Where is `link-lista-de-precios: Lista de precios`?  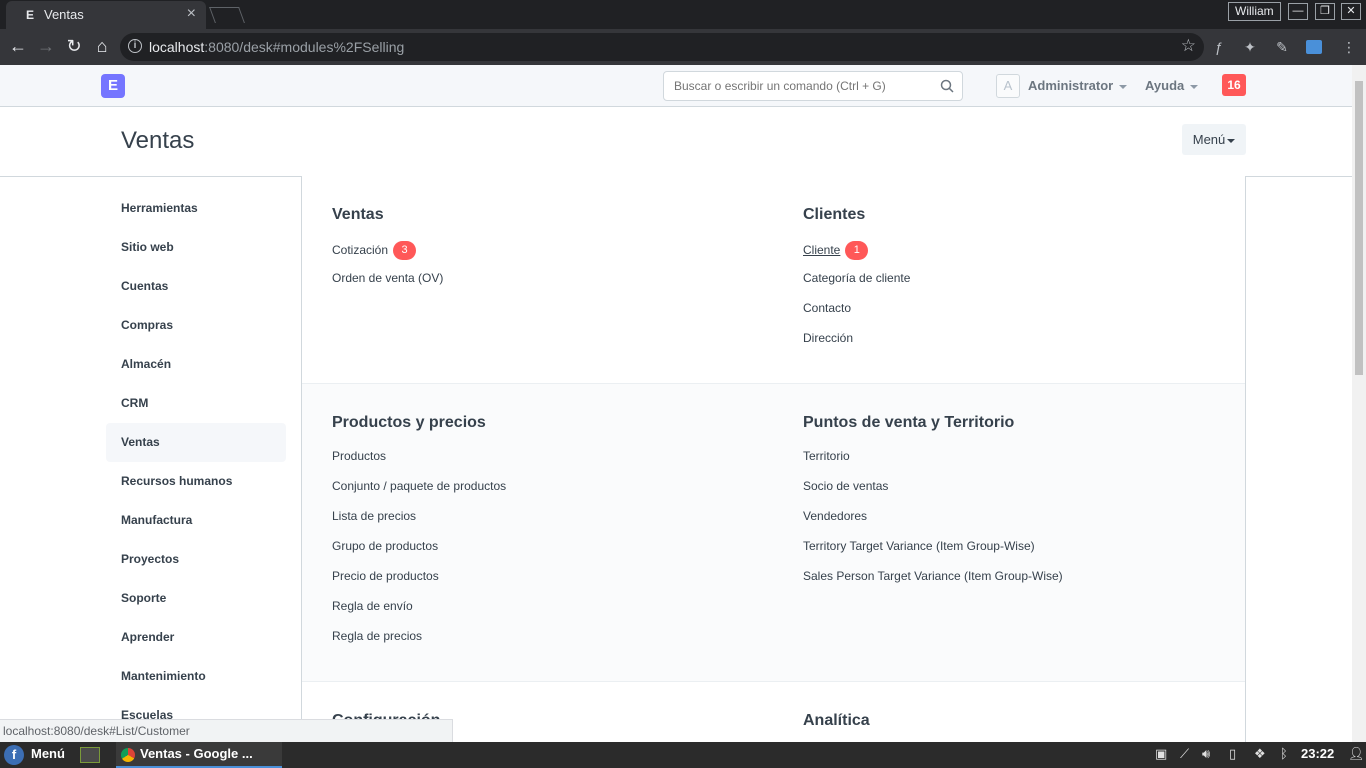
link-lista-de-precios: Lista de precios is located at coordinates (419, 524).